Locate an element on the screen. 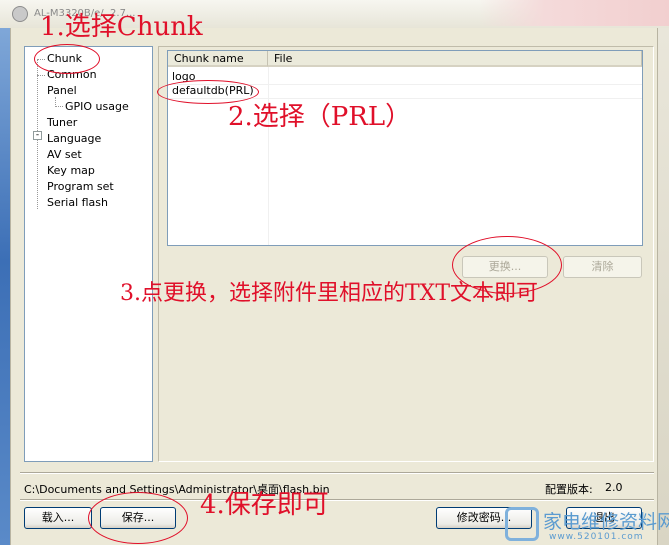 This screenshot has height=545, width=669. clear-button: 清除 is located at coordinates (602, 267).